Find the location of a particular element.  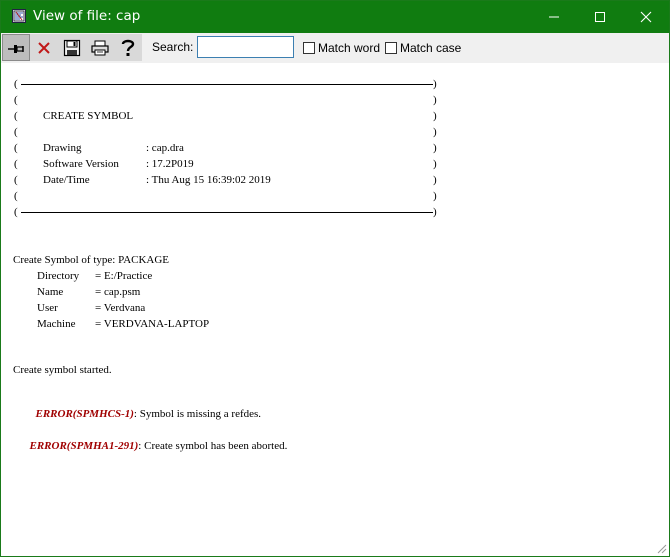

box-bottom-border is located at coordinates (227, 212).